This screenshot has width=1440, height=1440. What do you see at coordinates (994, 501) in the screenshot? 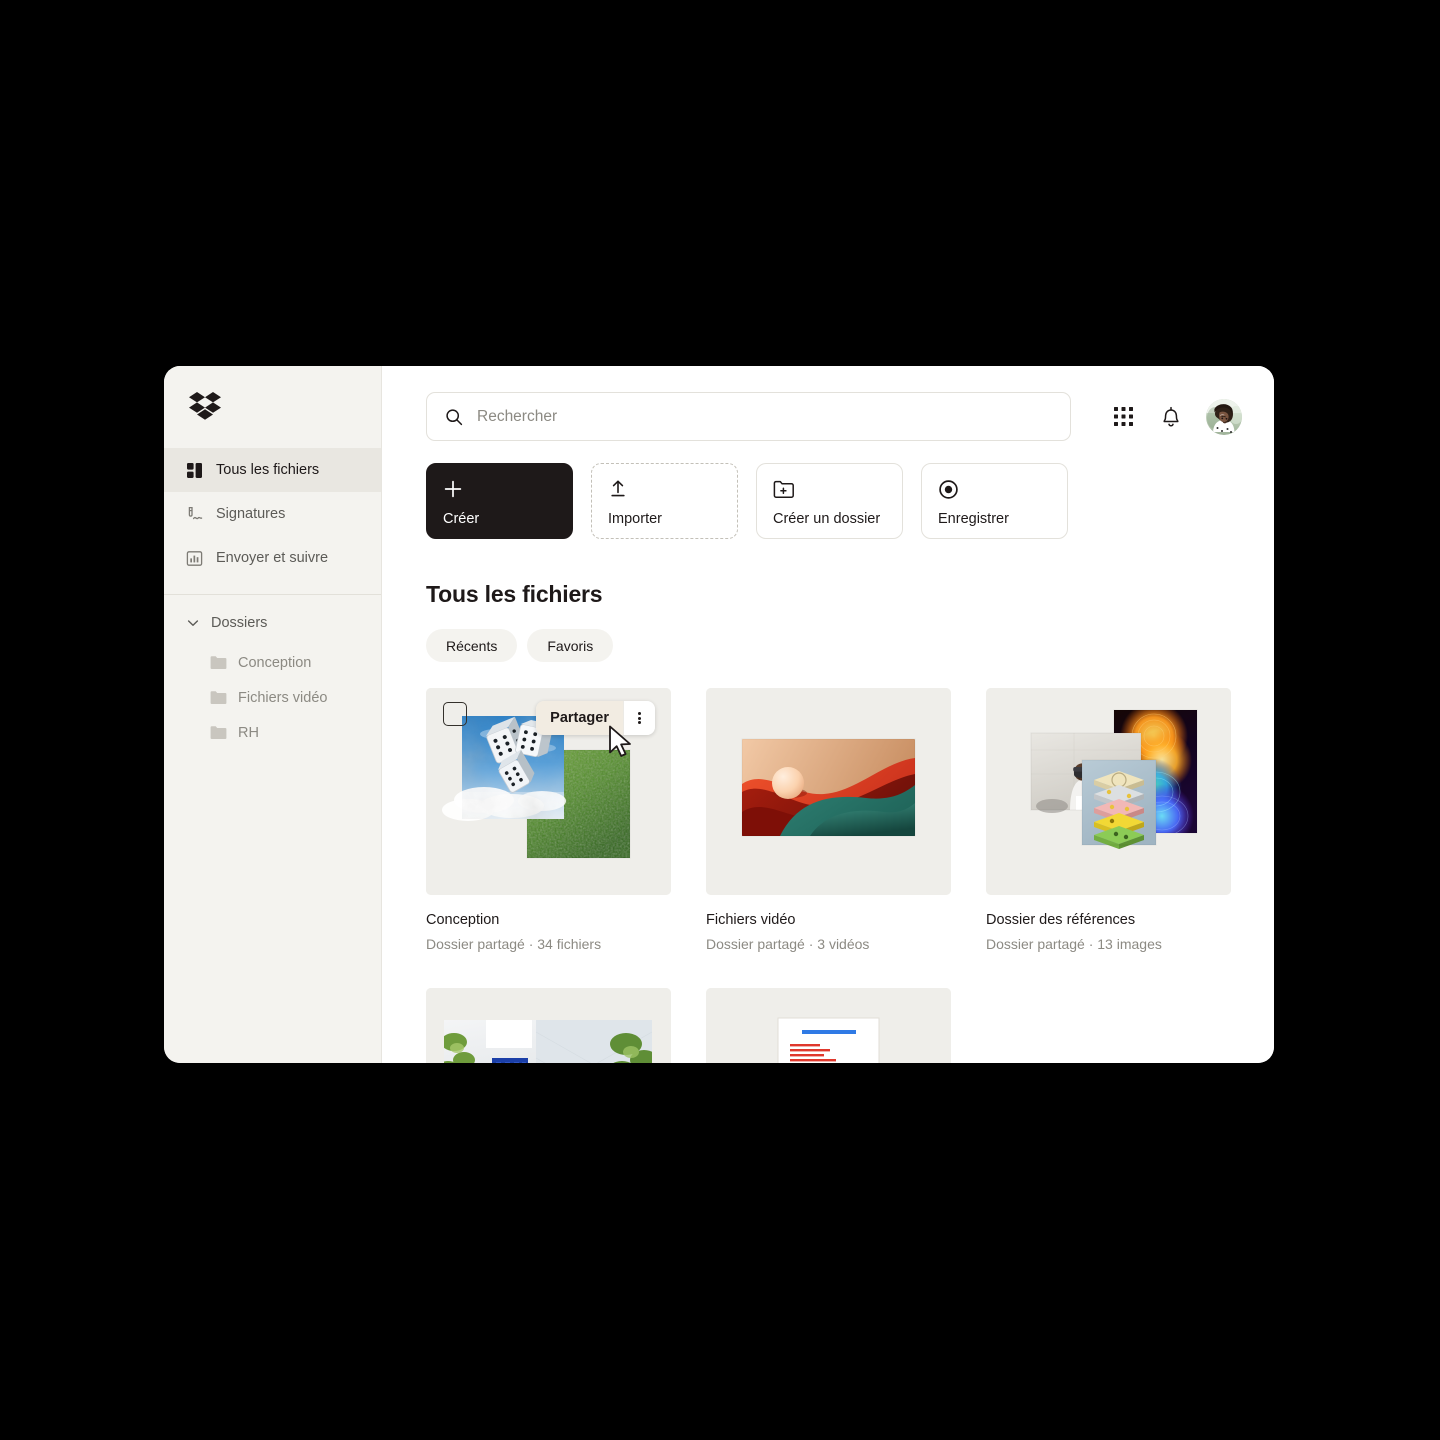
I see `record-button: Enregistrer` at bounding box center [994, 501].